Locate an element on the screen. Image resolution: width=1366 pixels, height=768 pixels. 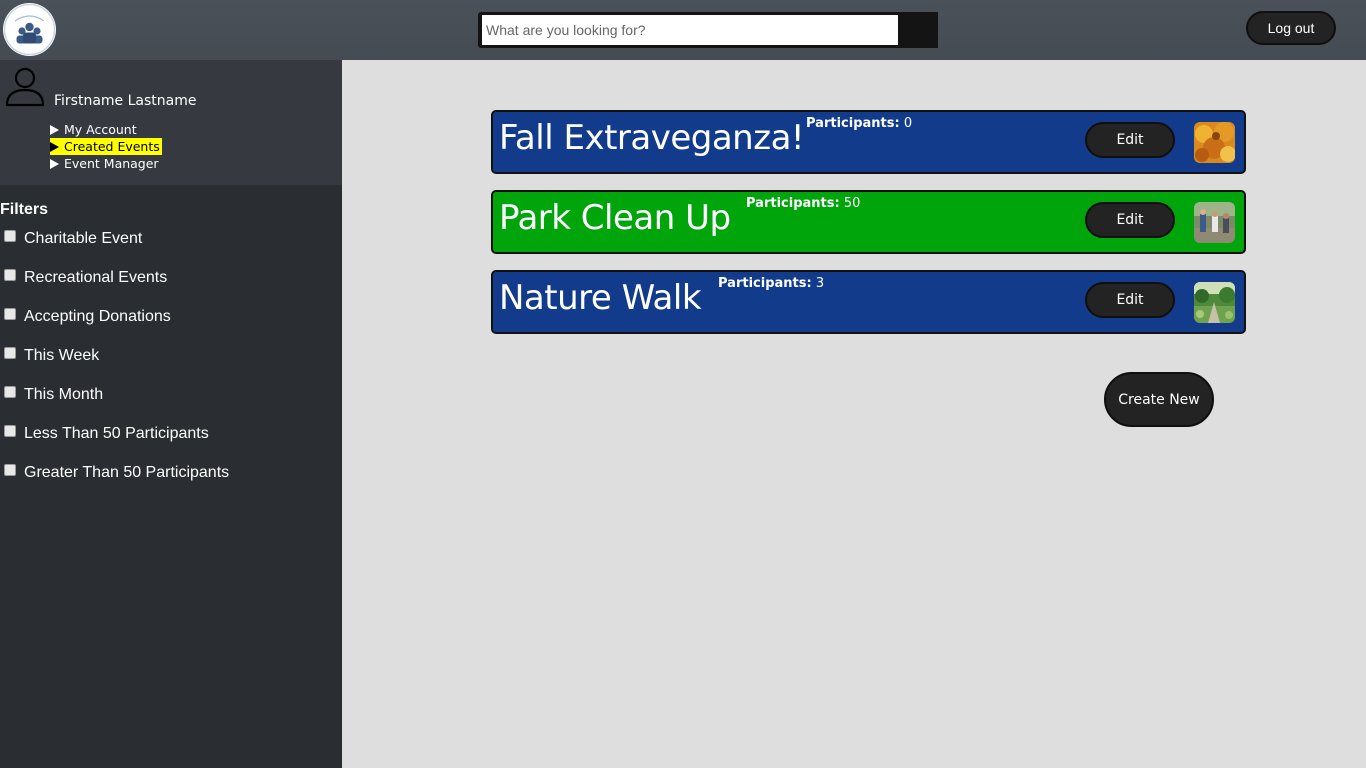
filter-label: Accepting Donations is located at coordinates (97, 316).